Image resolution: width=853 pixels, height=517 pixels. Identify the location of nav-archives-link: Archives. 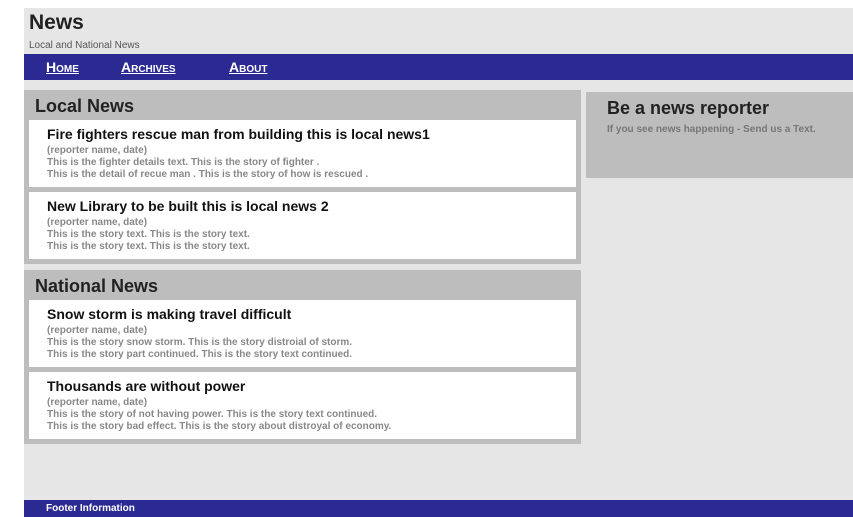
(148, 67).